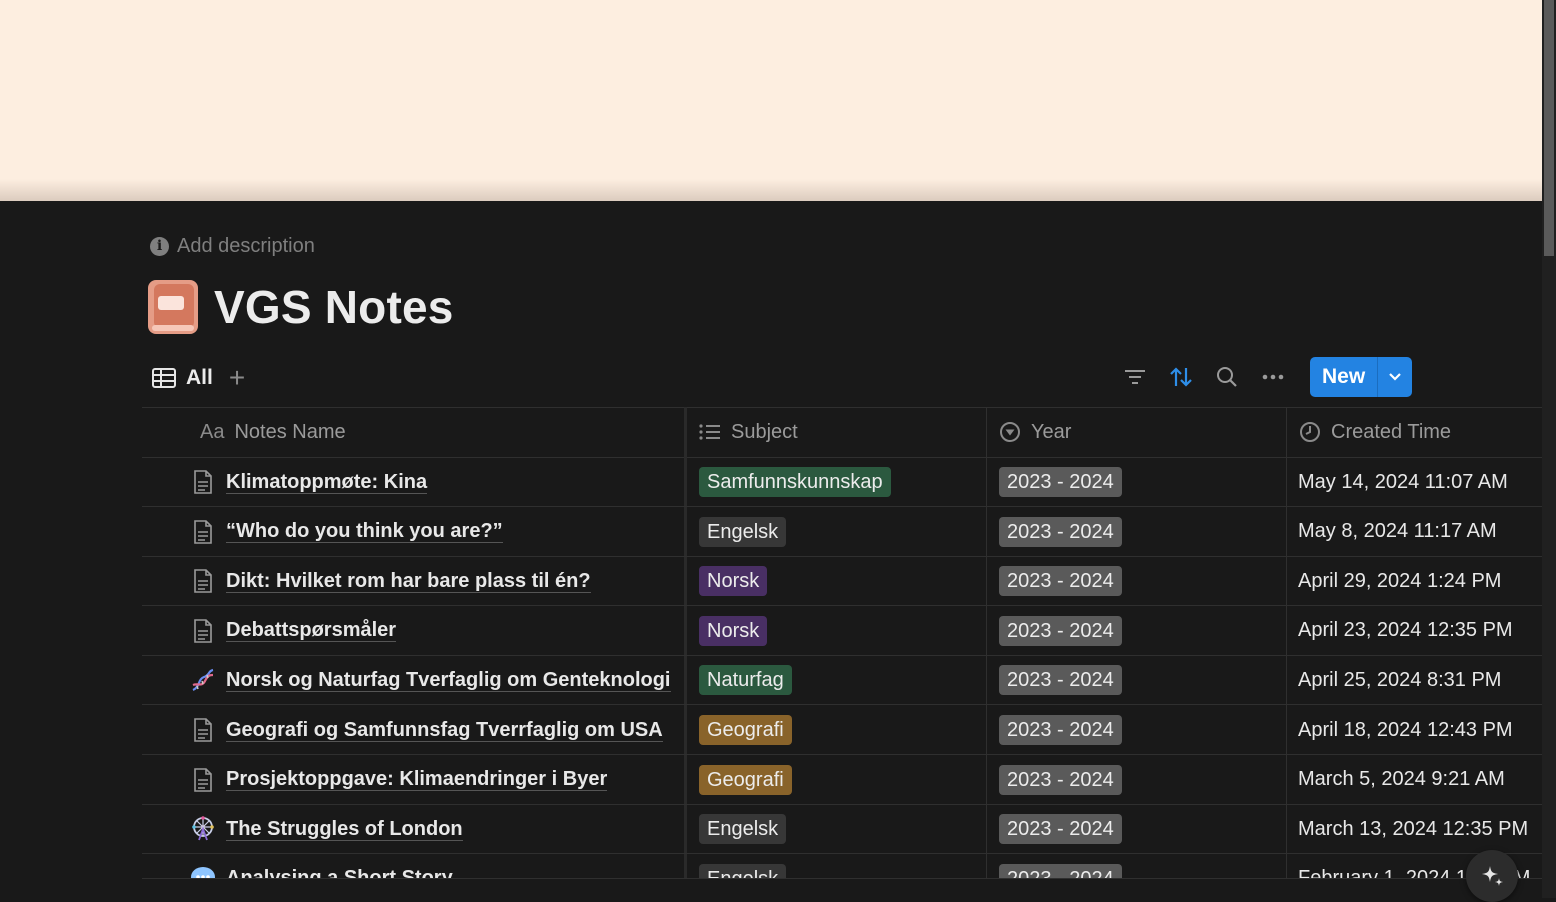 The height and width of the screenshot is (902, 1556). Describe the element at coordinates (1413, 828) in the screenshot. I see `created-time-cell: March 13, 2024 12:35 PM` at that location.